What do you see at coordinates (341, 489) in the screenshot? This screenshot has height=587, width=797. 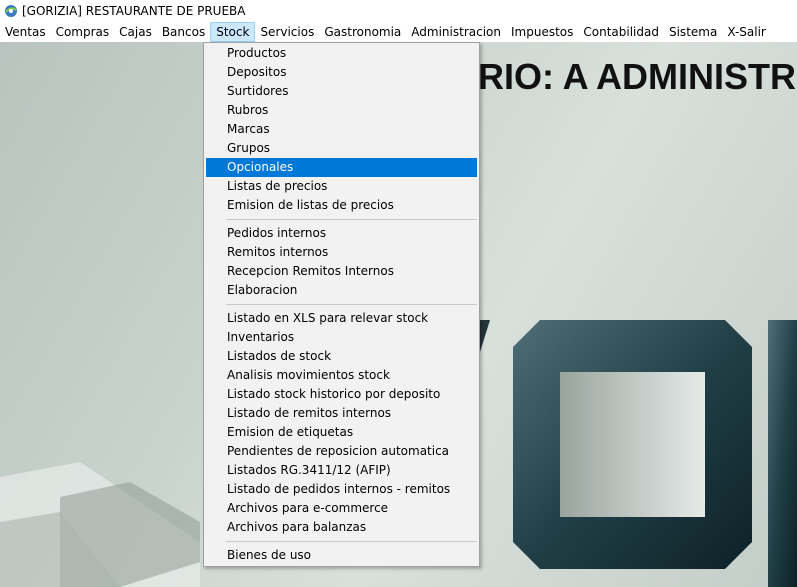 I see `stock-menu-item-listado-de-pedidos-internos-remitos: Listado de pedidos internos - remitos` at bounding box center [341, 489].